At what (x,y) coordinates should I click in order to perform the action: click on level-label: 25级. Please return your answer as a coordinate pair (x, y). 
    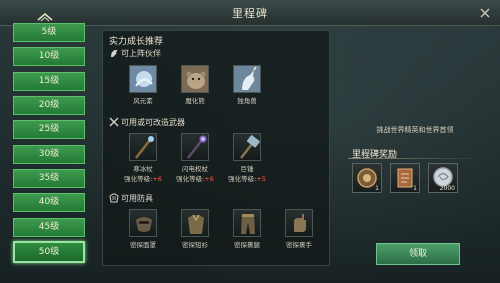
    Looking at the image, I should click on (49, 129).